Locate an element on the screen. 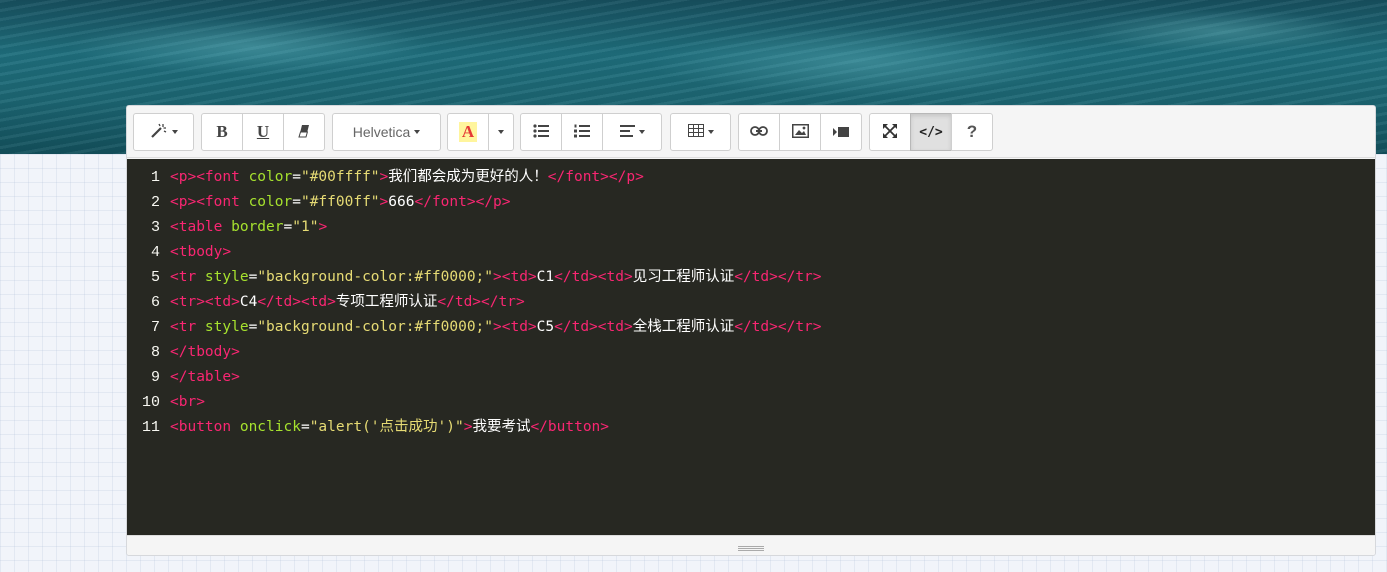  link-icon is located at coordinates (759, 132).